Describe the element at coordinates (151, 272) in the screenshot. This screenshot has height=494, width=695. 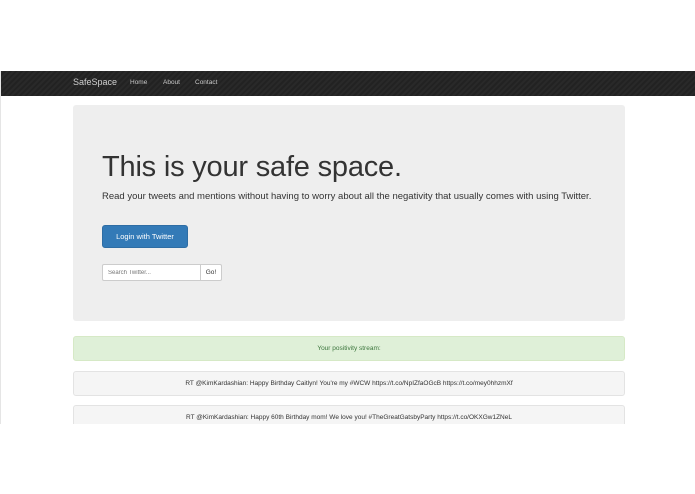
I see `search-input` at that location.